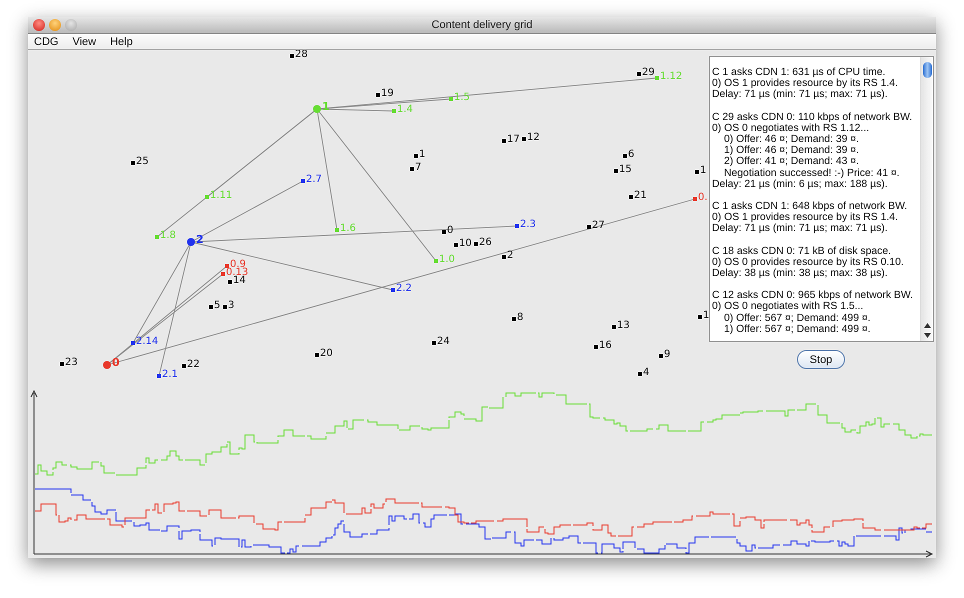 The image size is (964, 598). What do you see at coordinates (326, 353) in the screenshot?
I see `node-label: 20` at bounding box center [326, 353].